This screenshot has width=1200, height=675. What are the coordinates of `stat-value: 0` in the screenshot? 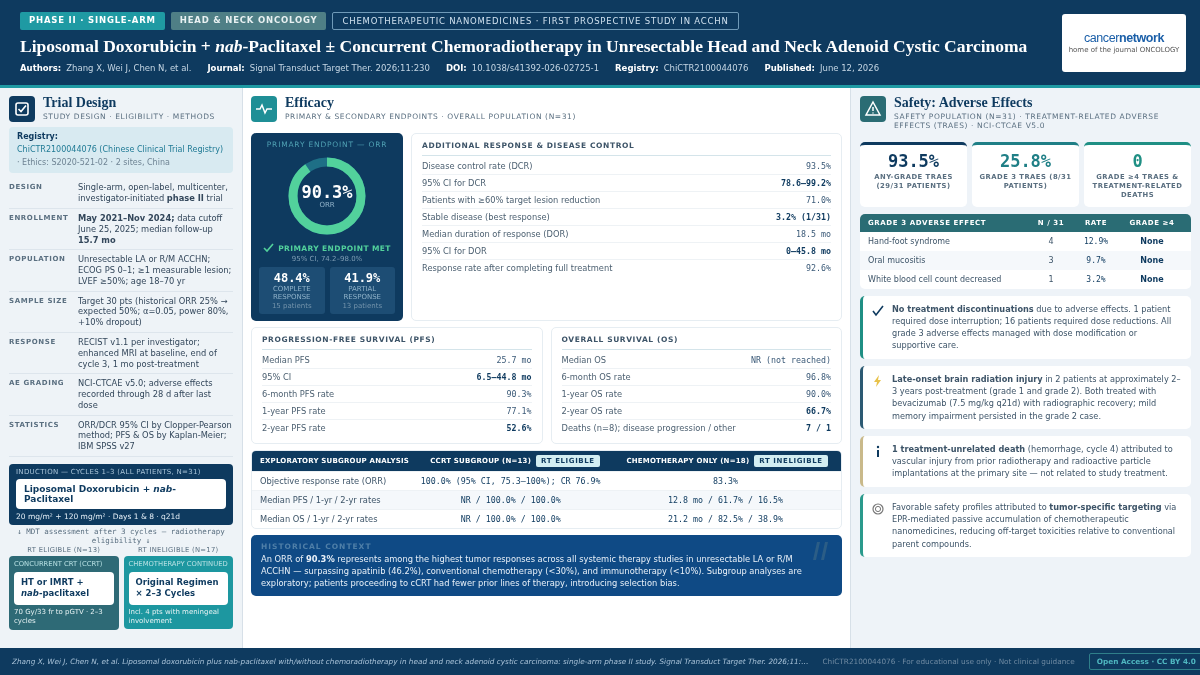 It's located at (1137, 161).